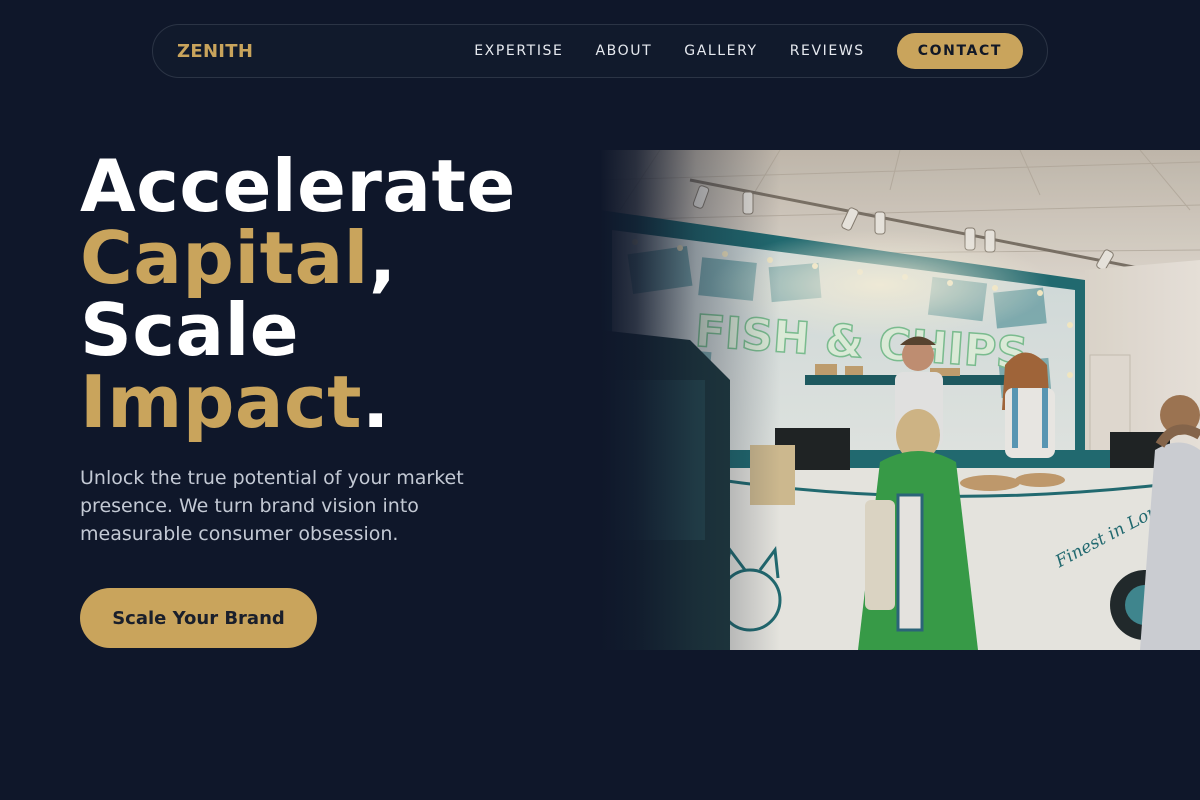 This screenshot has height=800, width=1200. I want to click on scale-brand-button: Scale Your Brand, so click(198, 618).